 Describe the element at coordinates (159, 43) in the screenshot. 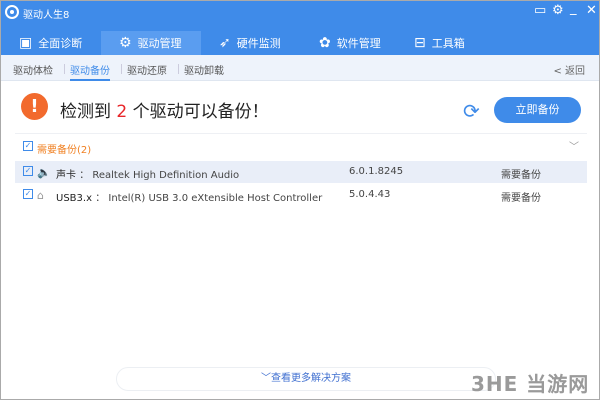

I see `tab-label: 驱动管理` at that location.